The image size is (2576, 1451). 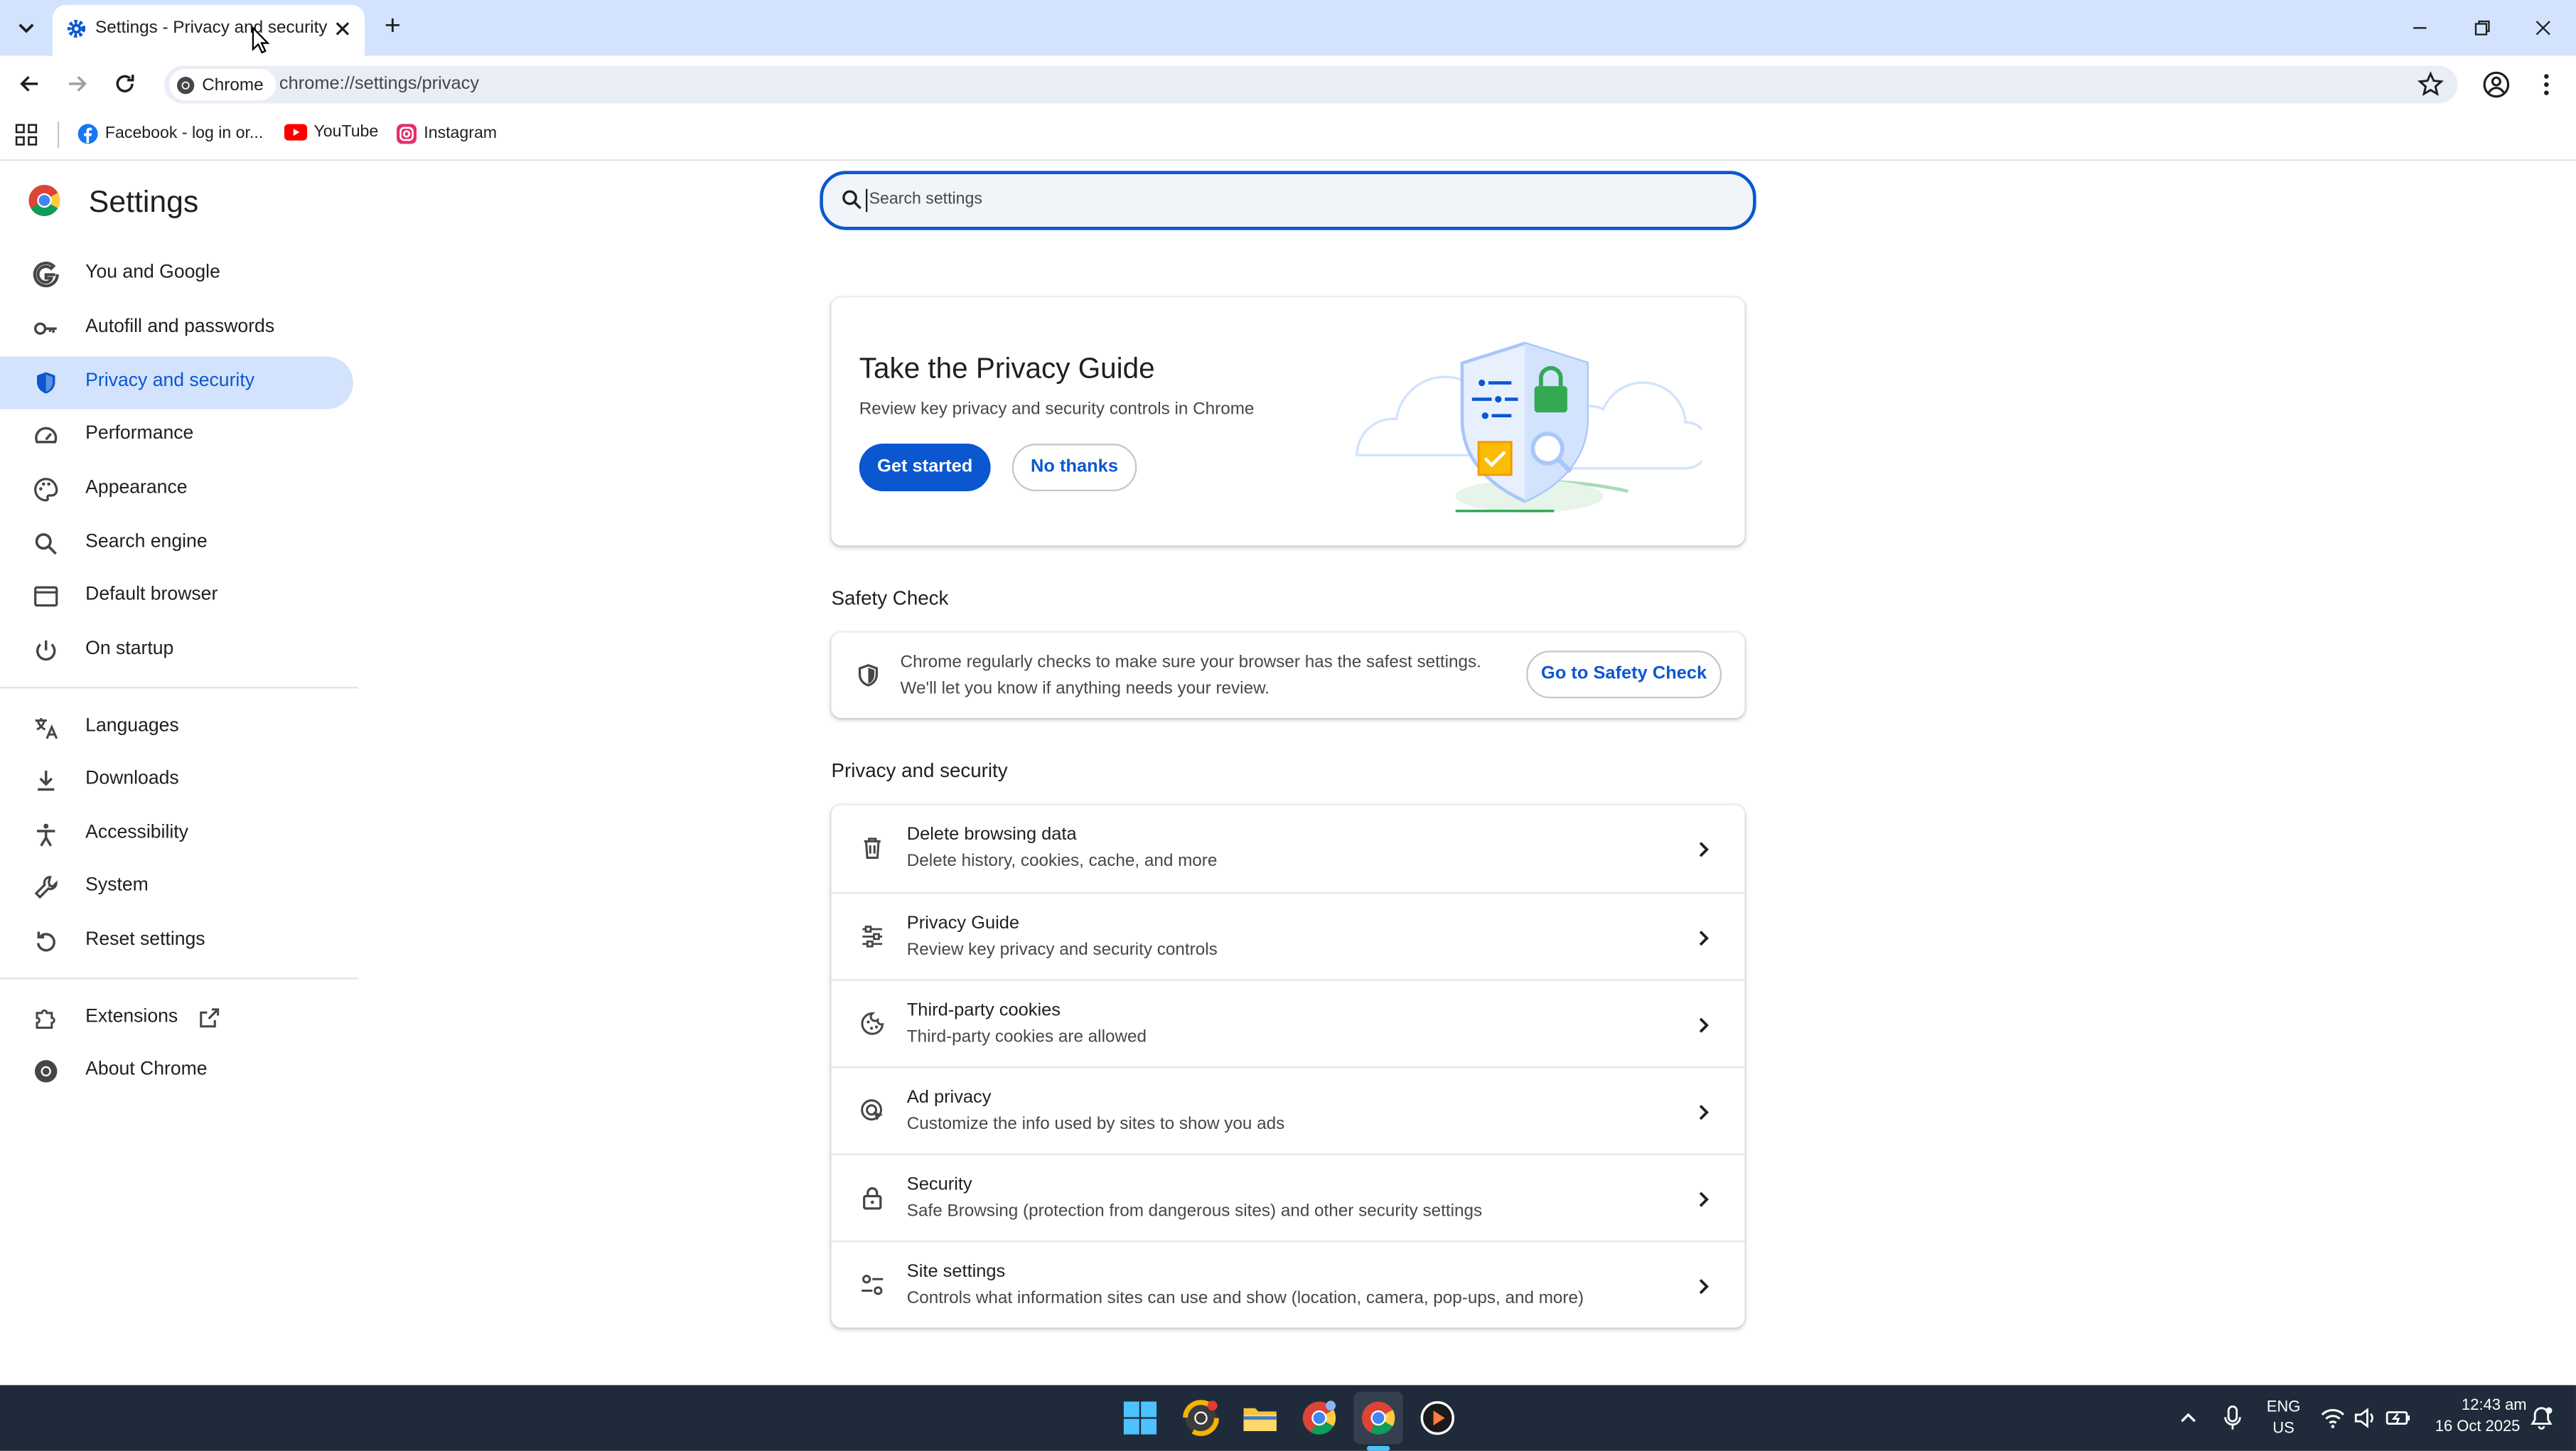 I want to click on sidebar-item-languages: Languages, so click(x=176, y=728).